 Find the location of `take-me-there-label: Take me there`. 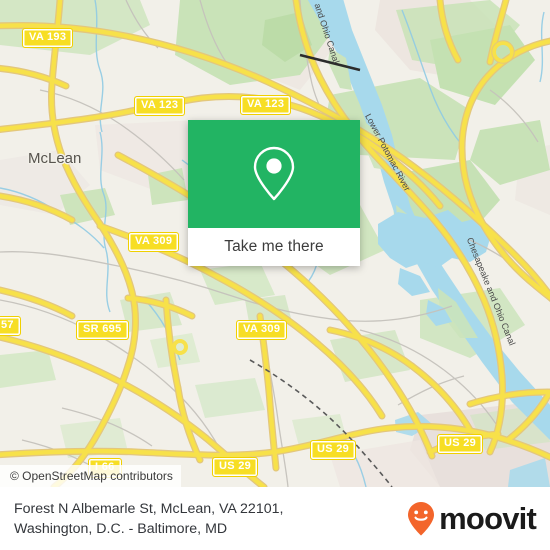

take-me-there-label: Take me there is located at coordinates (274, 246).